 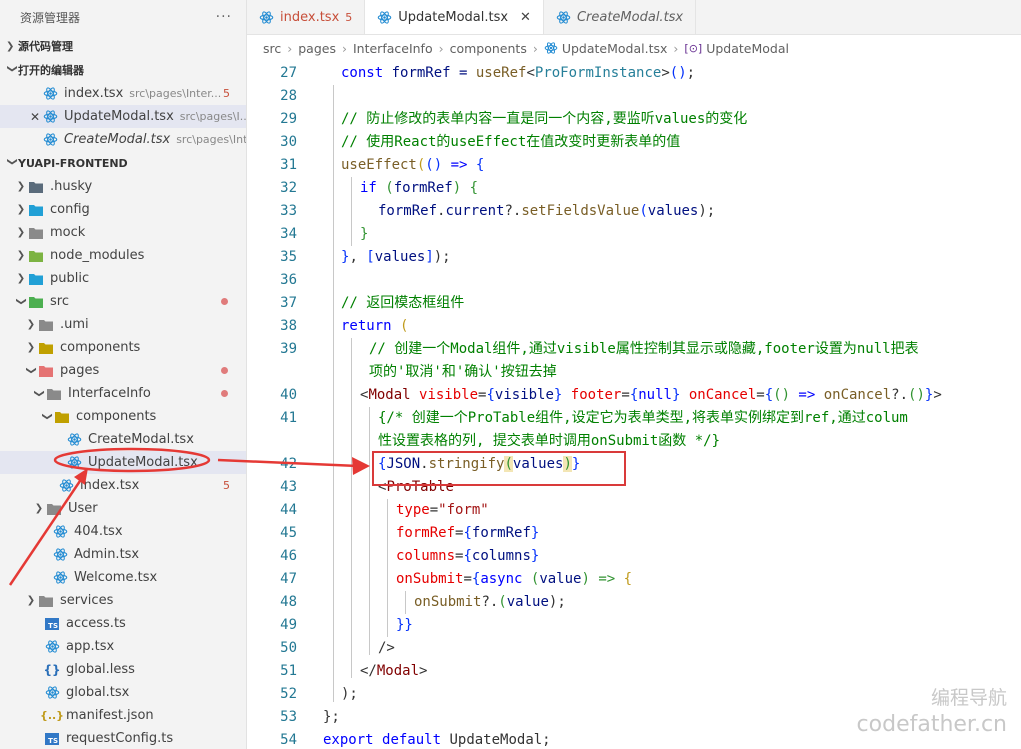 What do you see at coordinates (132, 460) in the screenshot?
I see `annotation-ellipse` at bounding box center [132, 460].